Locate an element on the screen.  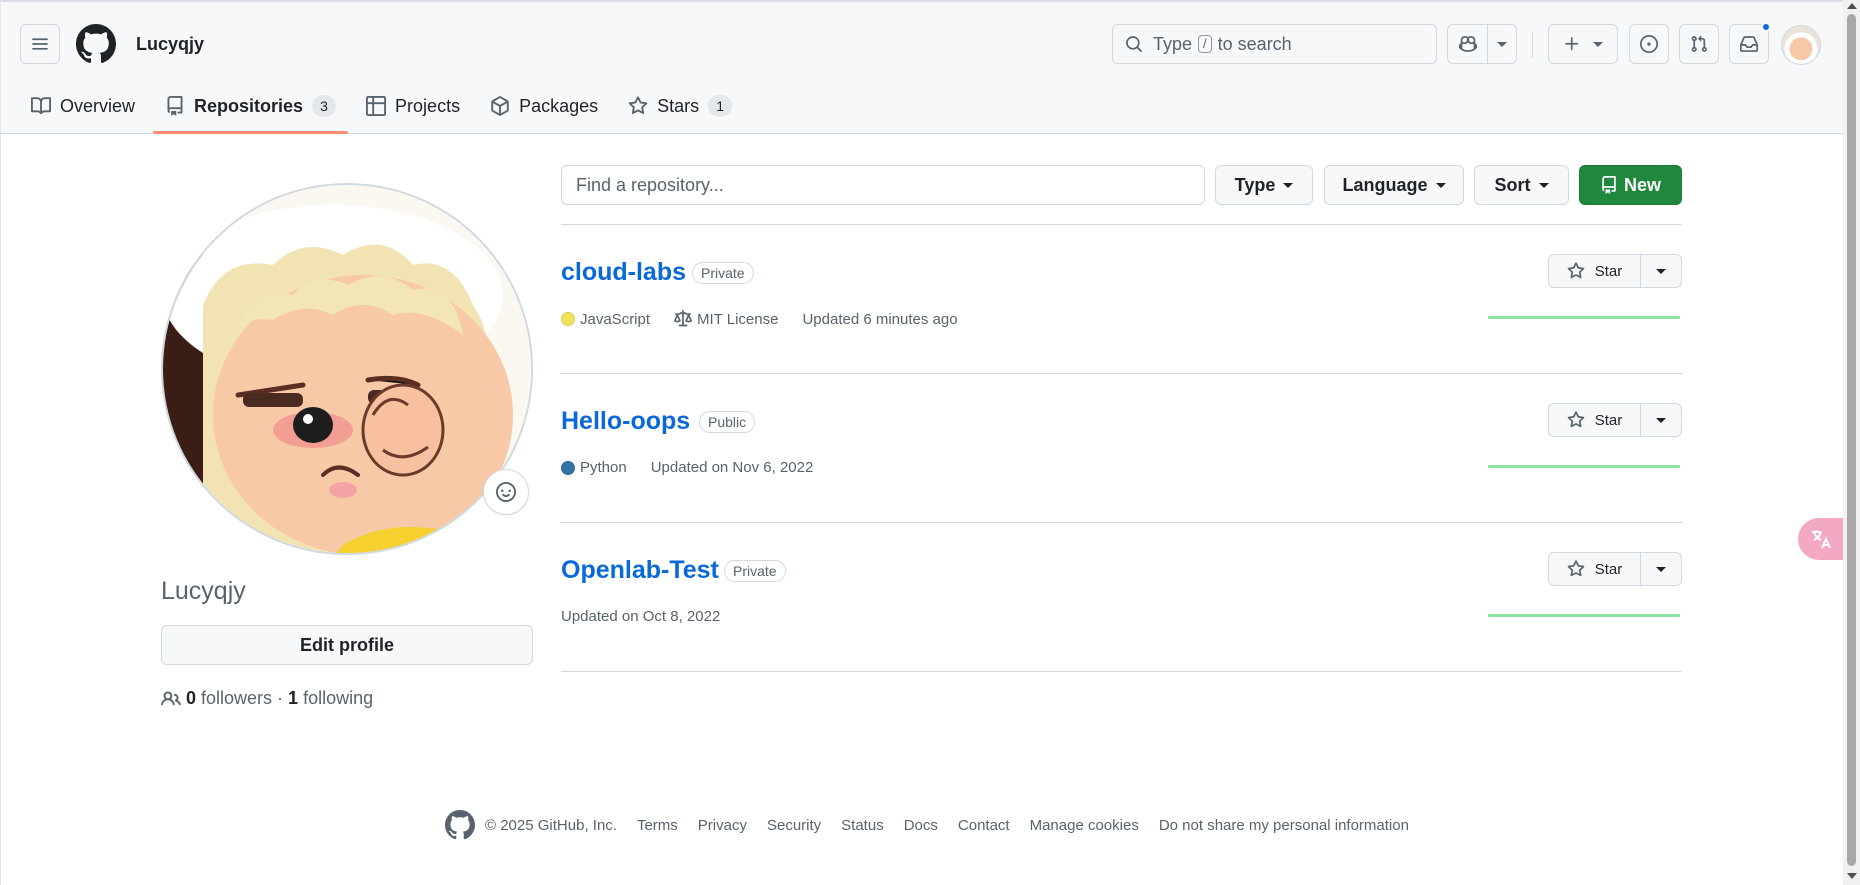
issue-opened-icon is located at coordinates (1649, 44).